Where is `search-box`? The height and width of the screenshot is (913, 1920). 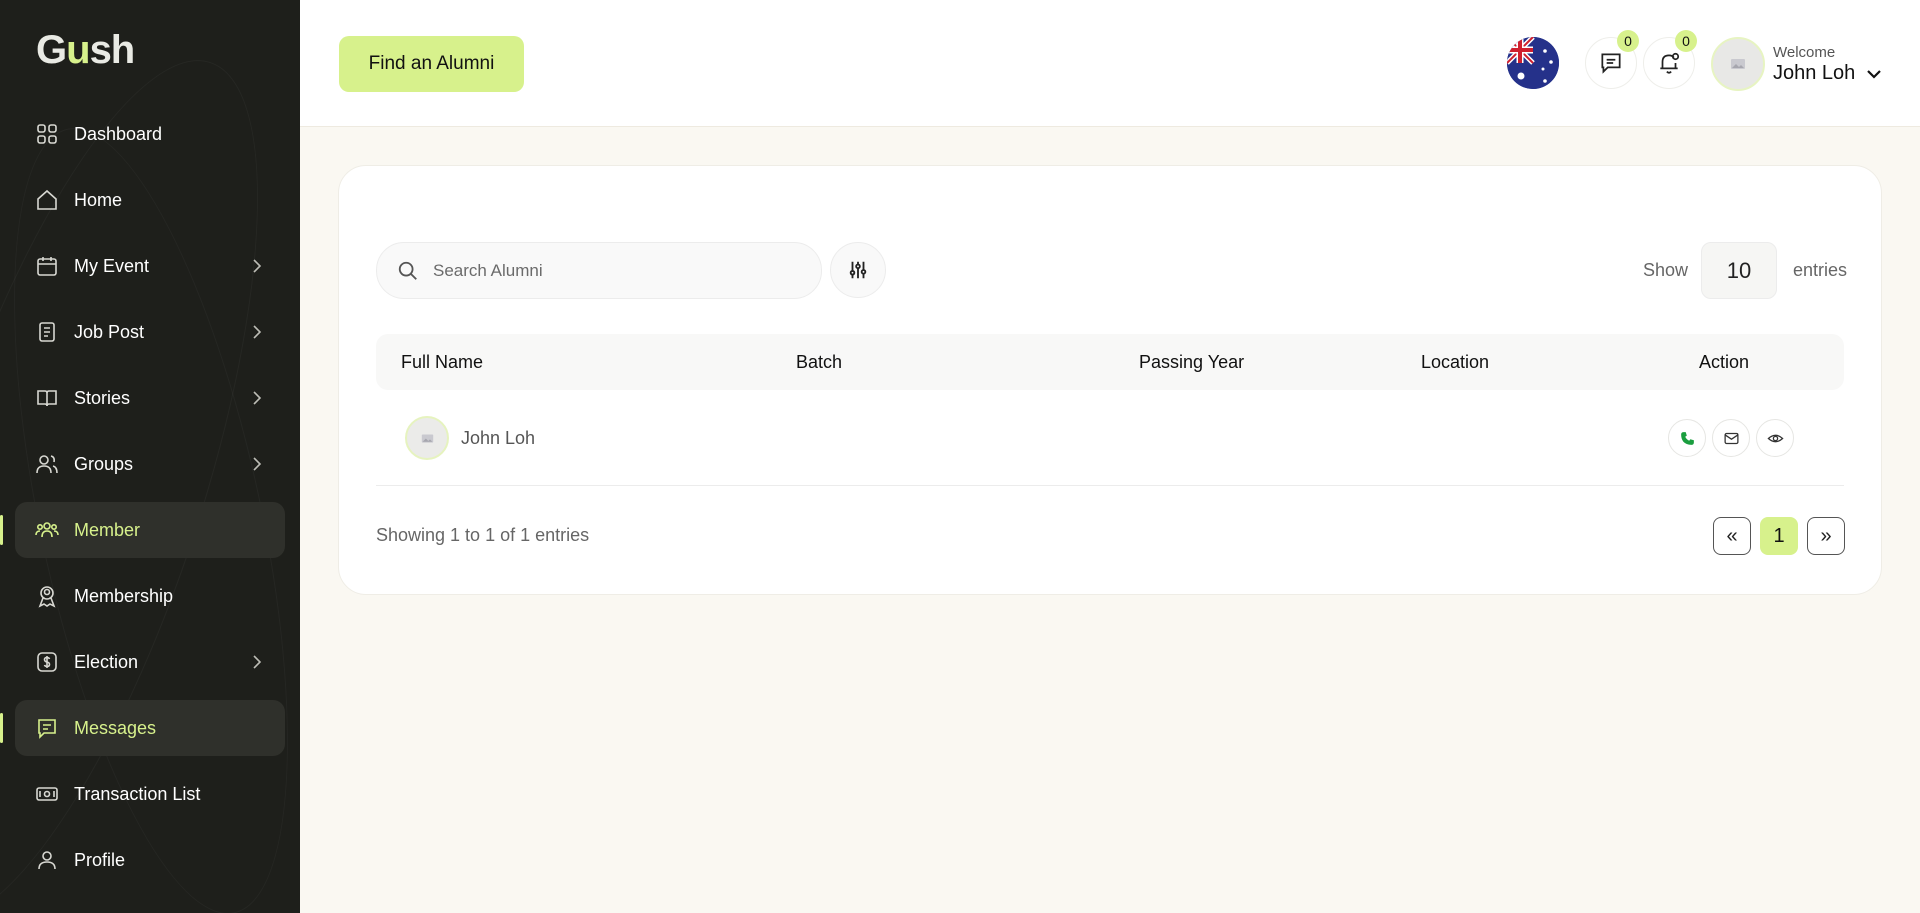 search-box is located at coordinates (599, 270).